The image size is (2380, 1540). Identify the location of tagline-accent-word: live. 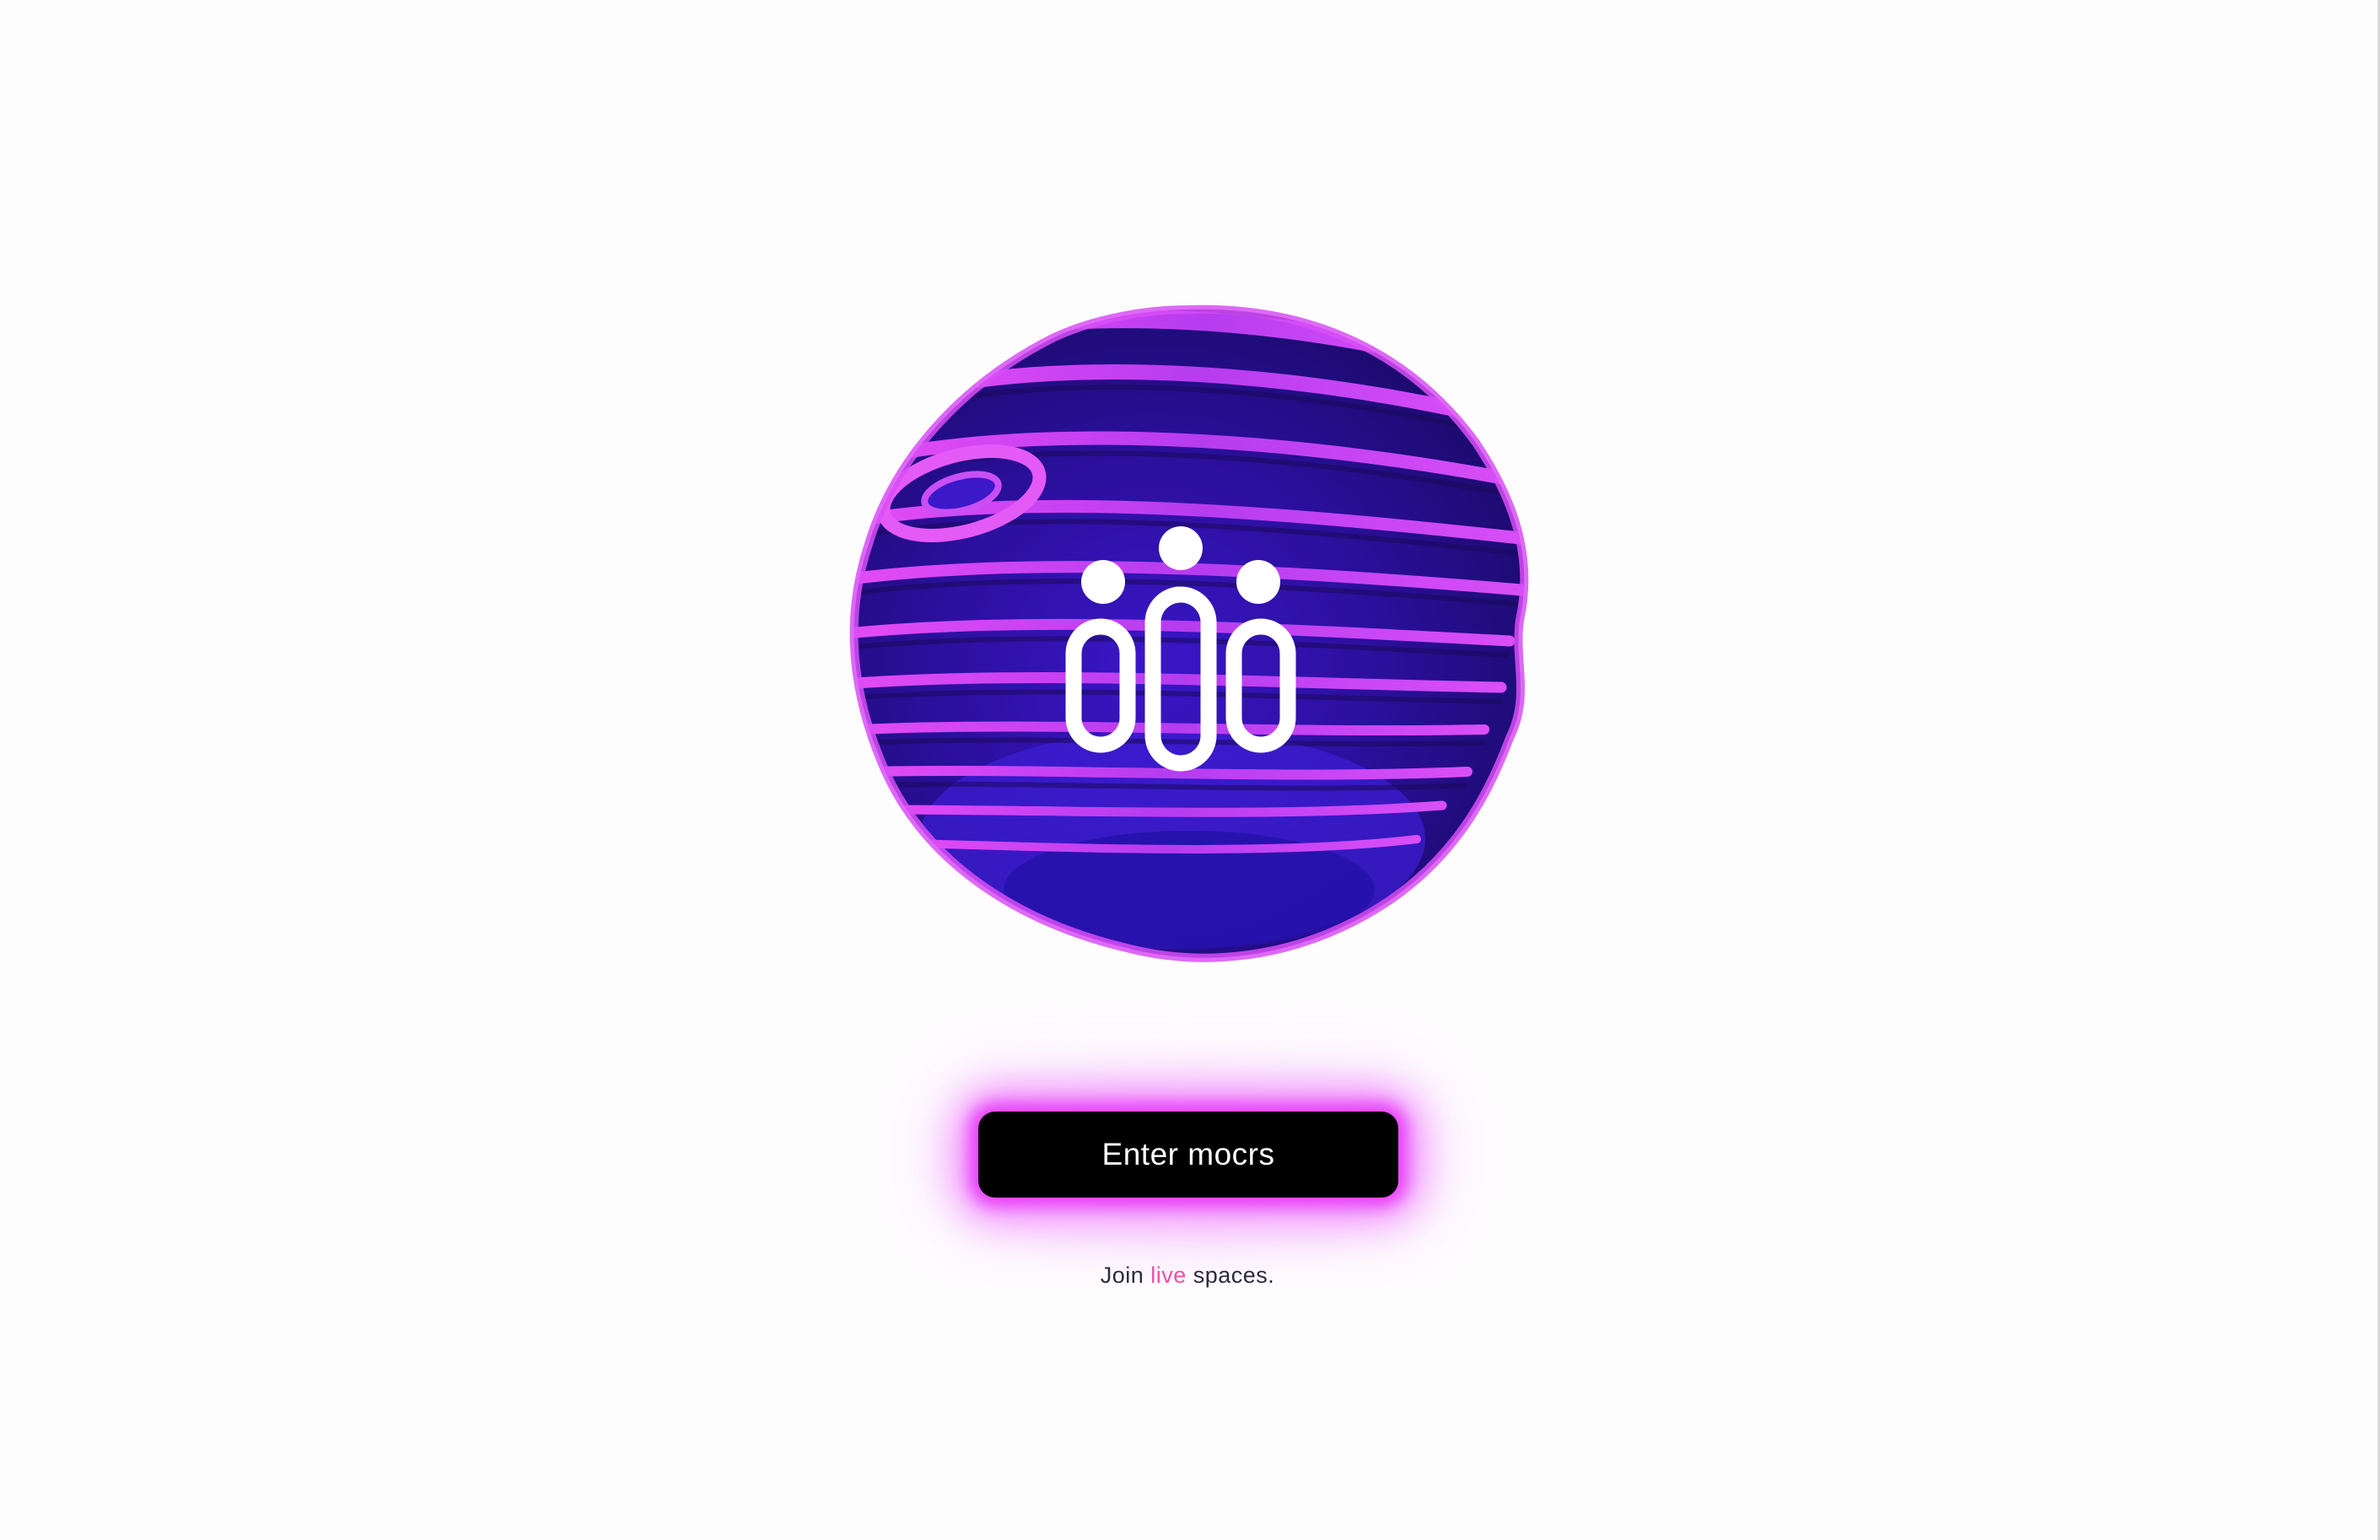
(1168, 1275).